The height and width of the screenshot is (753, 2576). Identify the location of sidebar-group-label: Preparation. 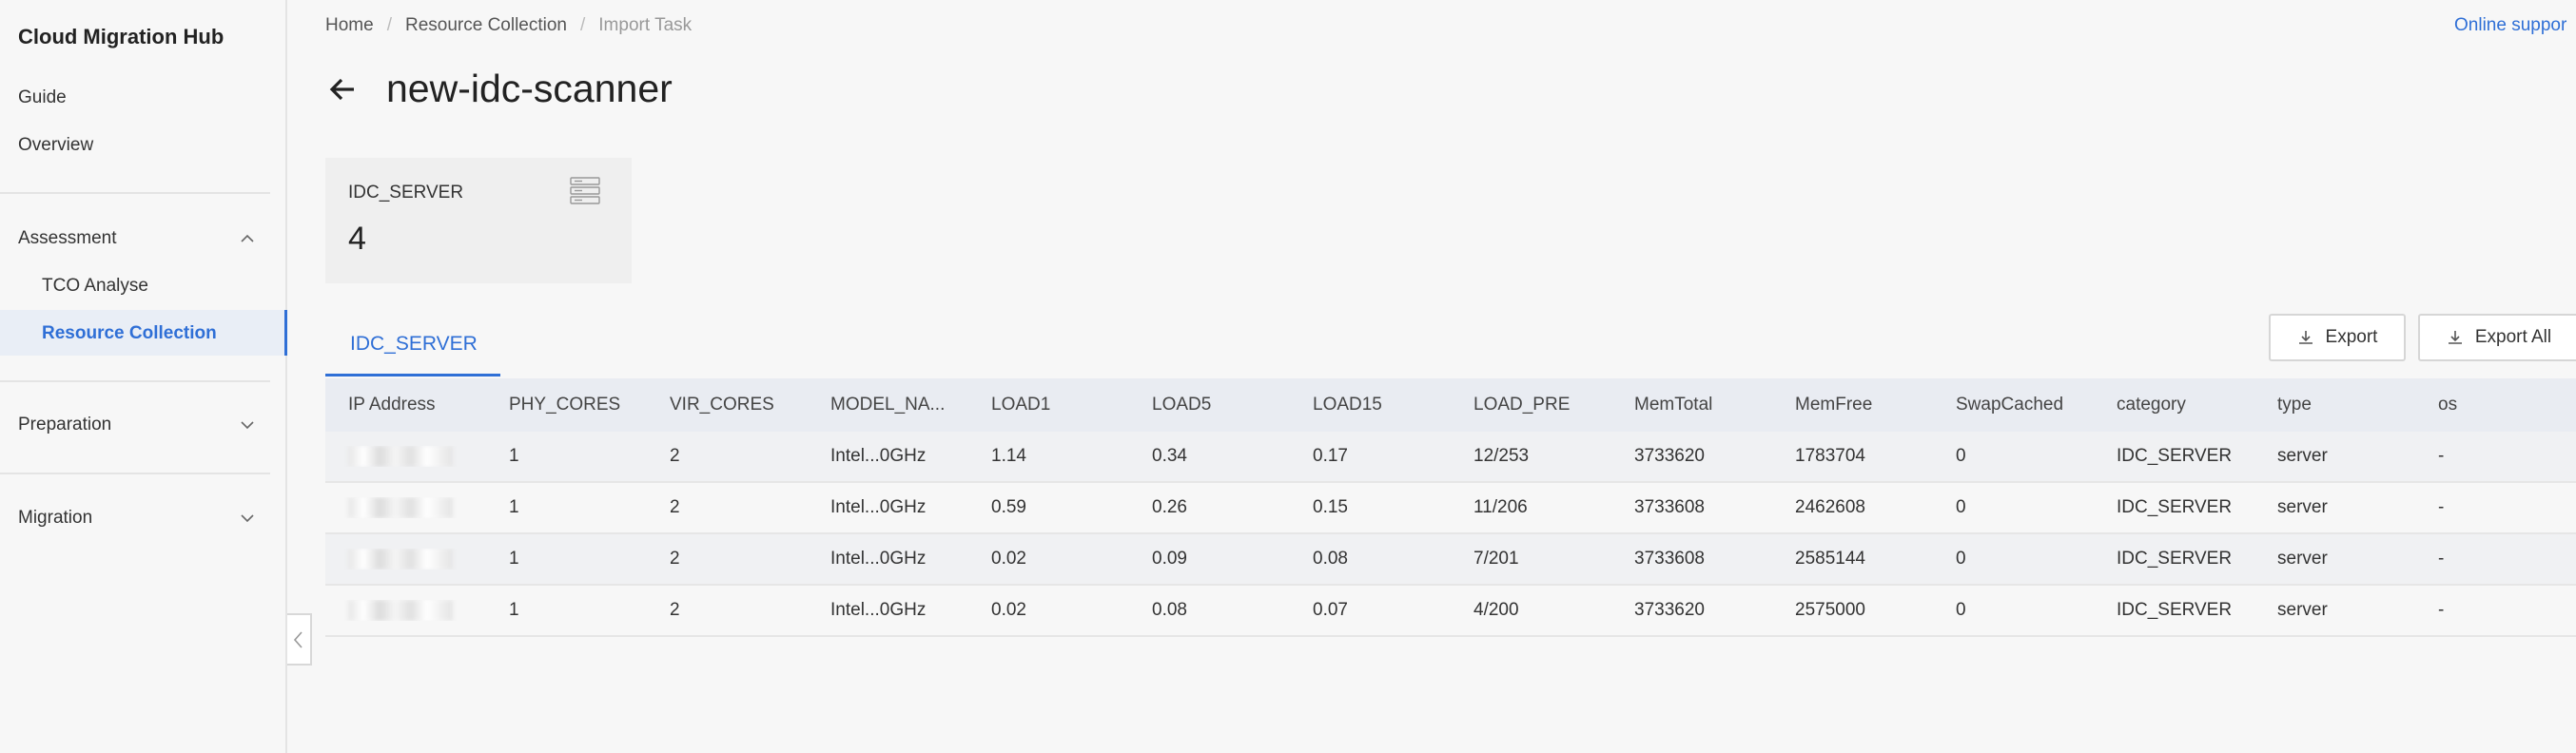
(65, 424).